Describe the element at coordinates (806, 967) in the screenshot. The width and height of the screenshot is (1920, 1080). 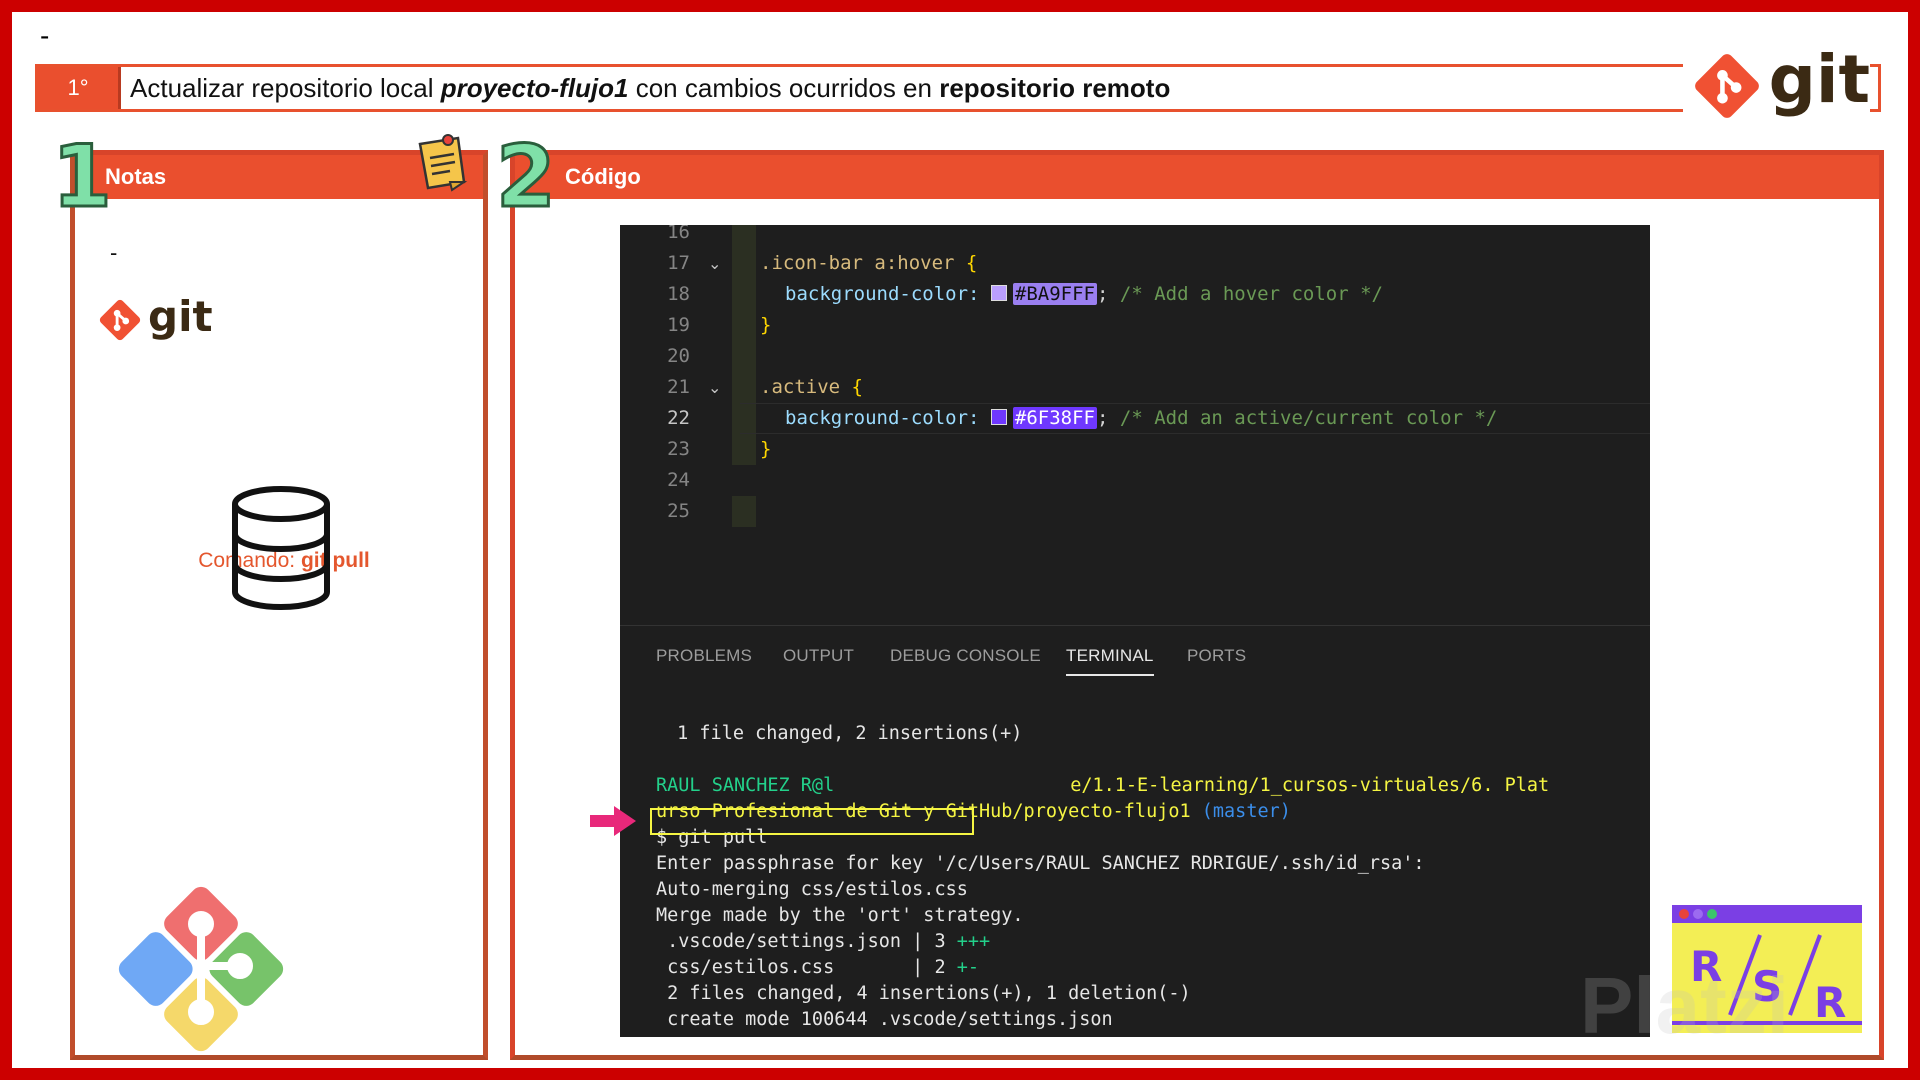
I see `diffstat-file: css/estilos.css | 2` at that location.